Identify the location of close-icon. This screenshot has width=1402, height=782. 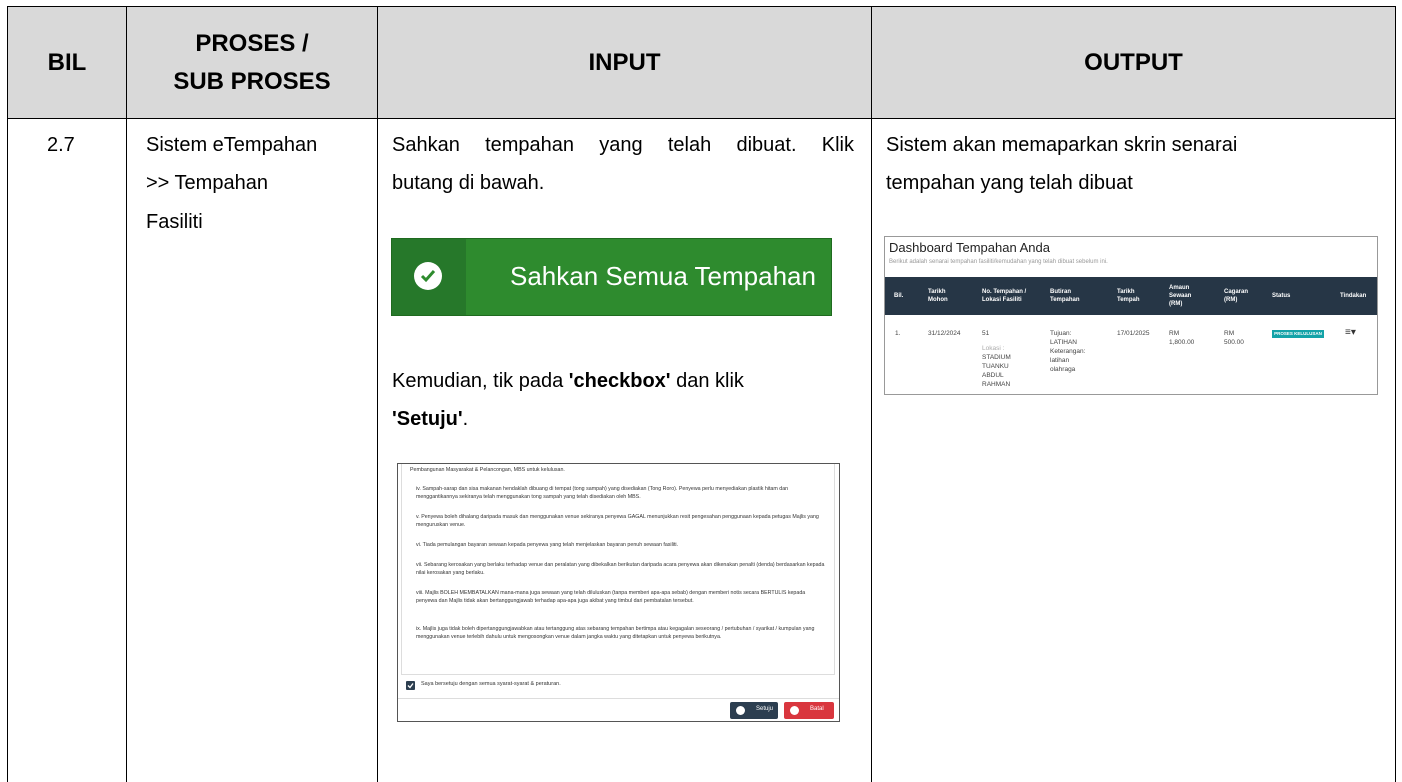
(794, 710).